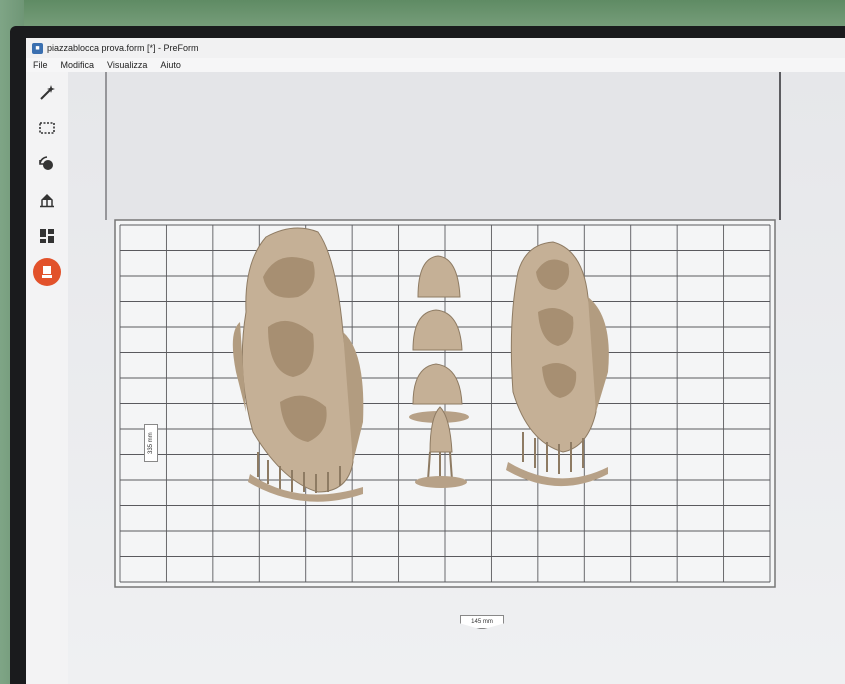 Image resolution: width=845 pixels, height=684 pixels. Describe the element at coordinates (151, 443) in the screenshot. I see `platform-depth-label: 335 mm` at that location.